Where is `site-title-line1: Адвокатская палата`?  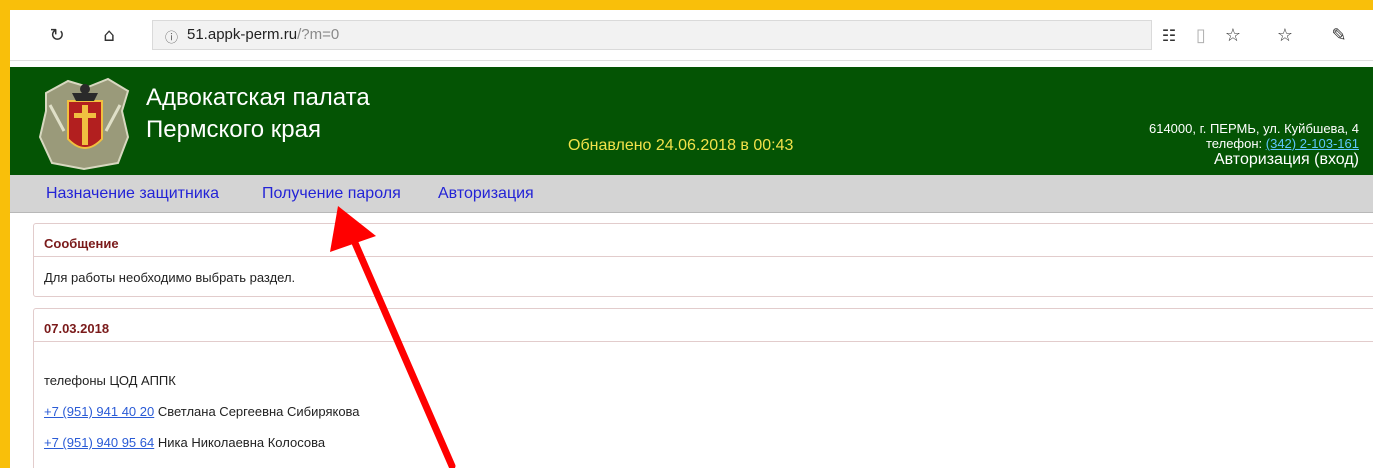
site-title-line1: Адвокатская палата is located at coordinates (258, 97).